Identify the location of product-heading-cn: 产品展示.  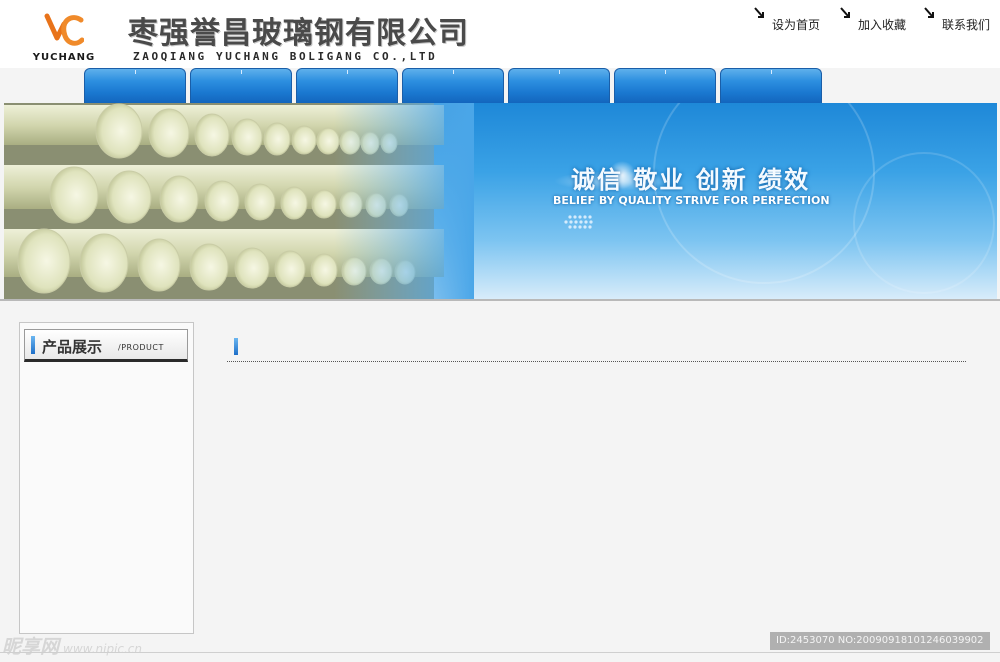
(72, 347).